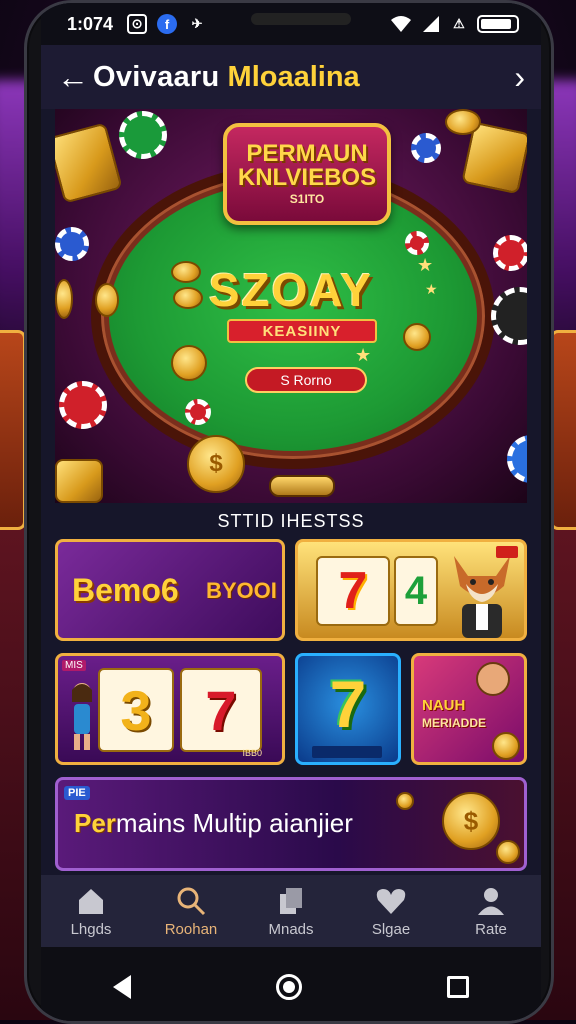 The image size is (576, 1024). I want to click on nav-item-cards: Mnads, so click(291, 911).